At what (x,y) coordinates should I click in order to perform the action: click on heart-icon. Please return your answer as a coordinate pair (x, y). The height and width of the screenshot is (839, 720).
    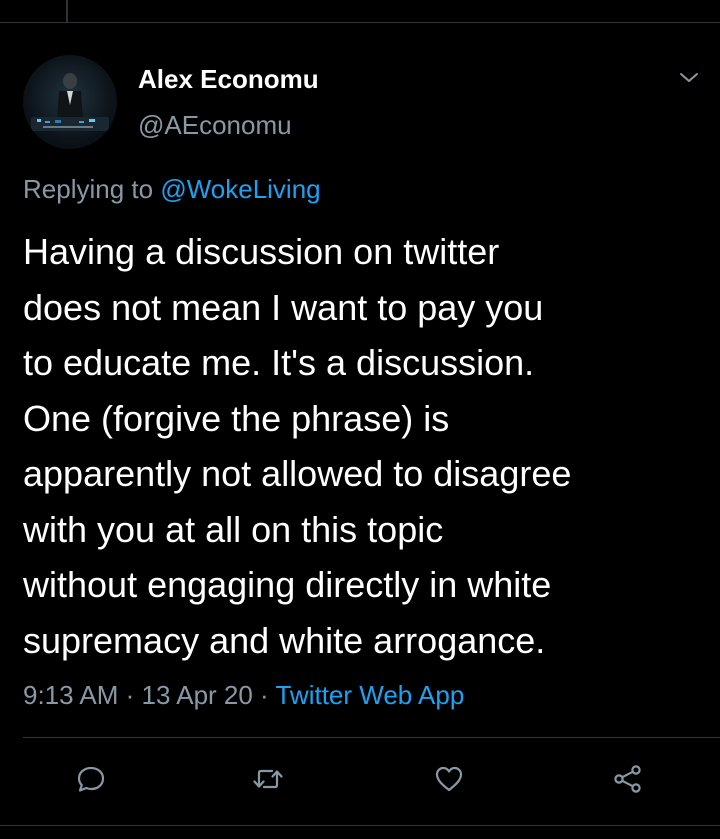
    Looking at the image, I should click on (449, 779).